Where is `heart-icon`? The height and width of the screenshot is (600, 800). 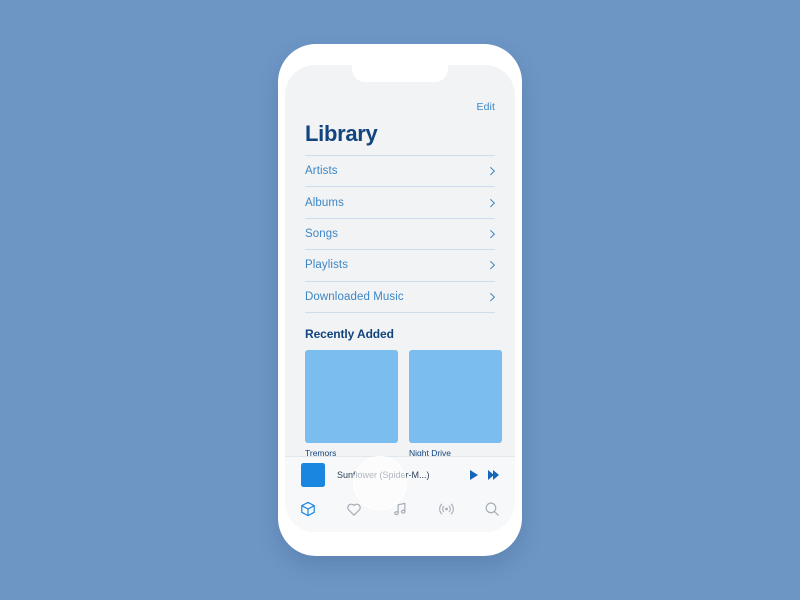
heart-icon is located at coordinates (354, 509).